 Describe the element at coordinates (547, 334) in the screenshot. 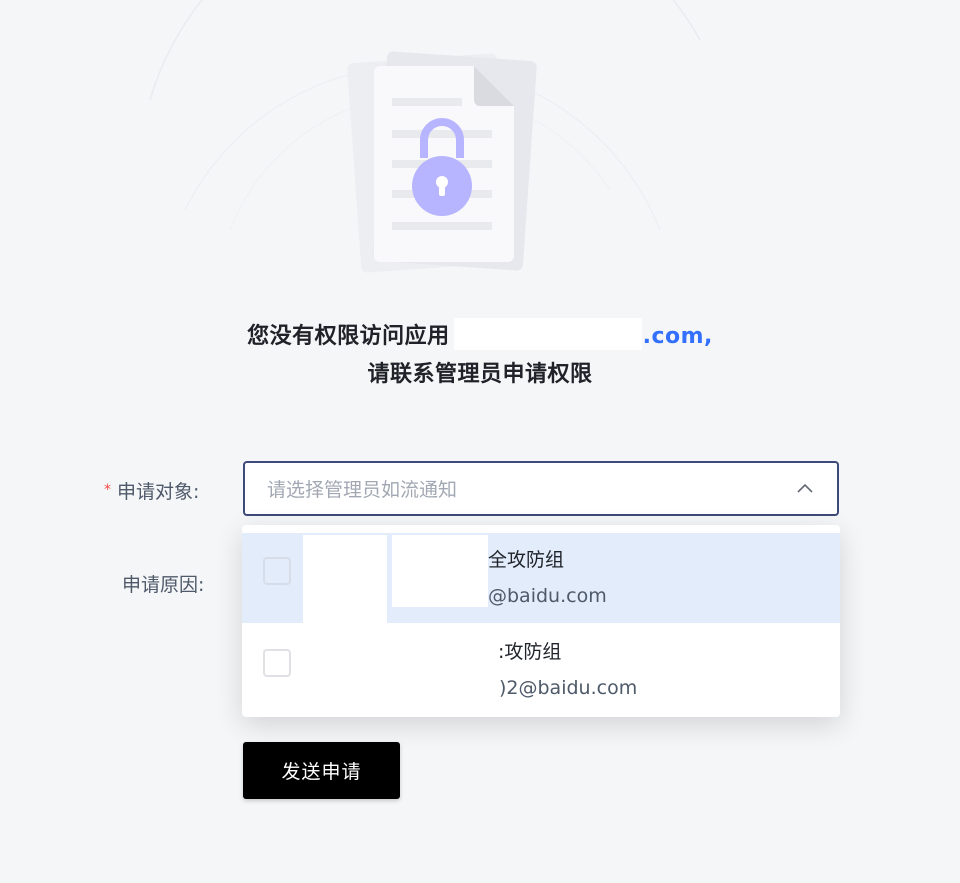

I see `redacted-app-name` at that location.